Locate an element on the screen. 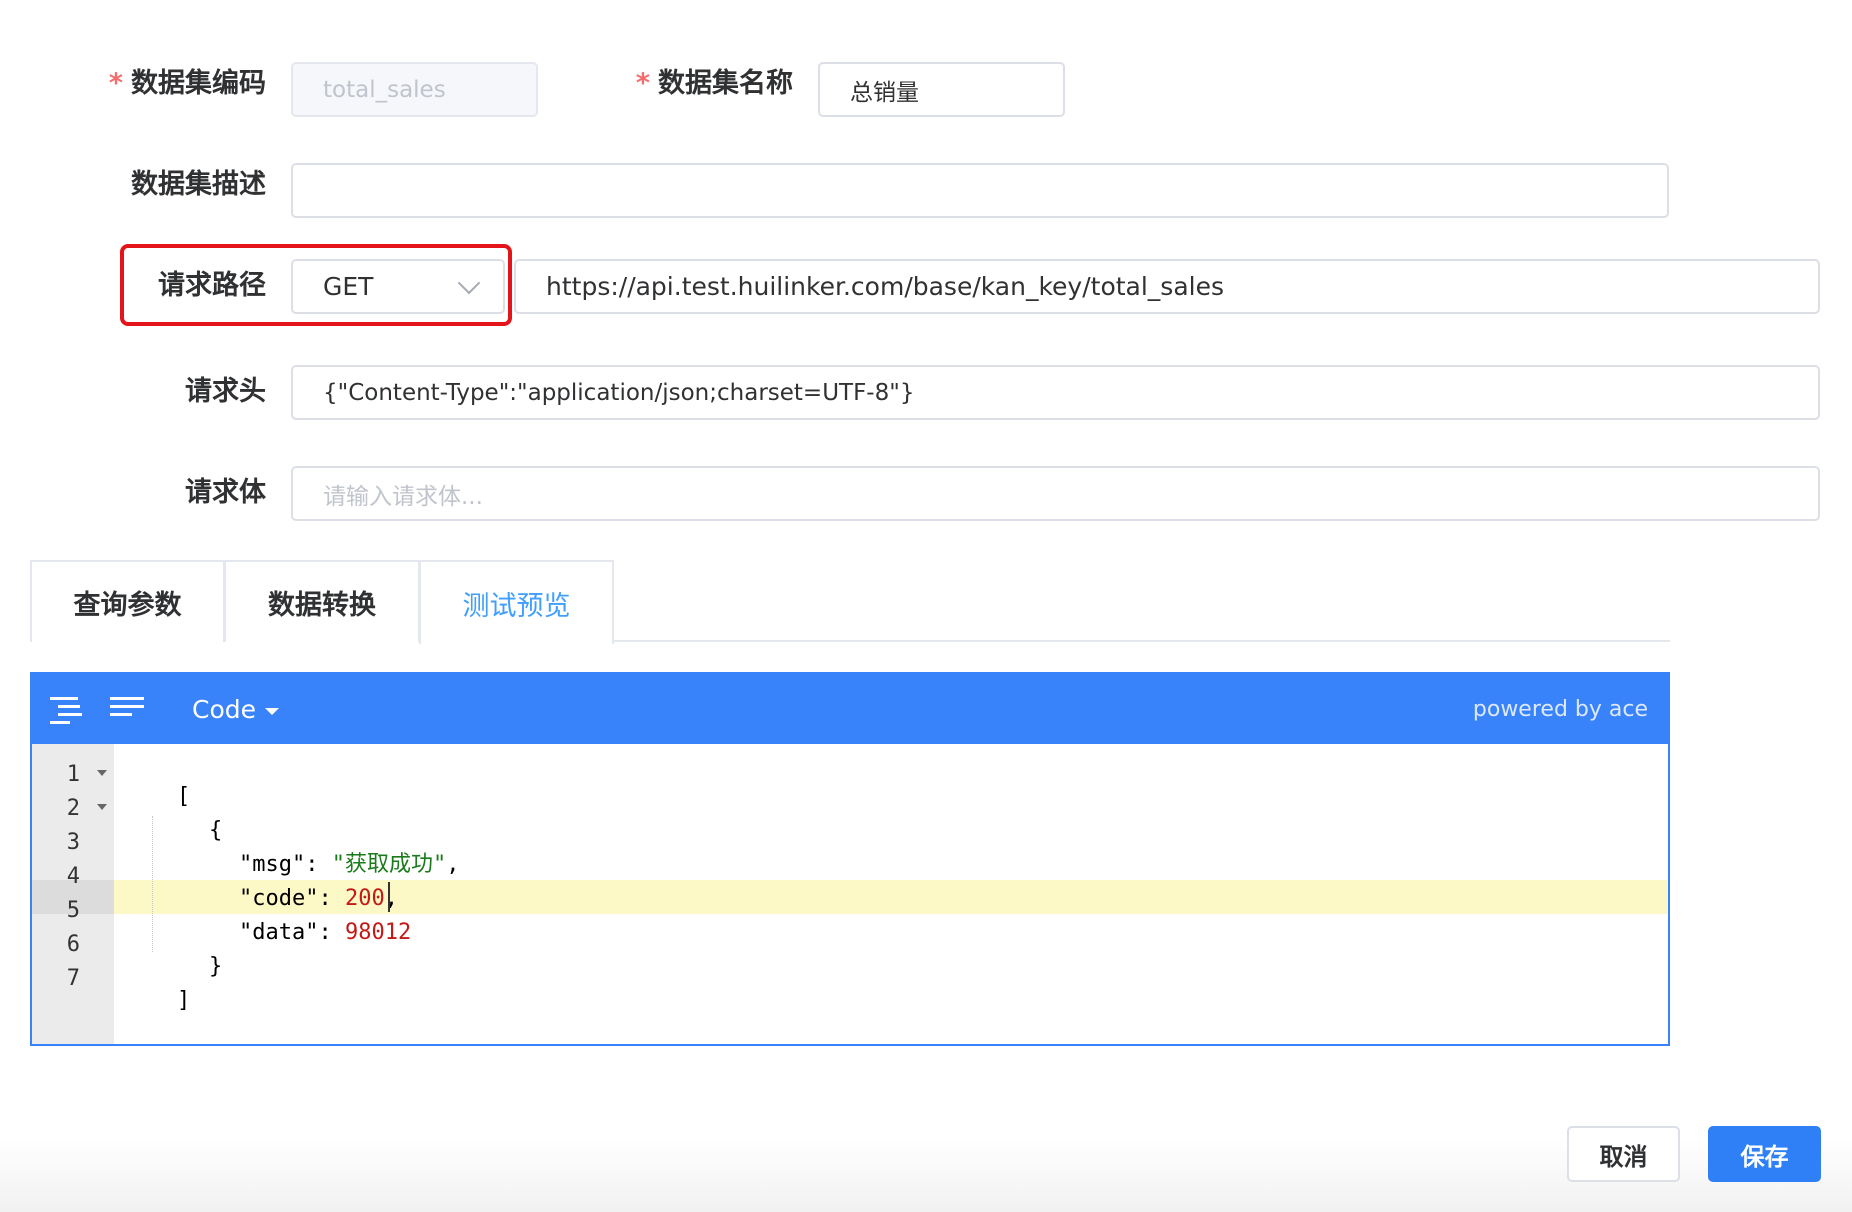 The image size is (1852, 1212). dataset-name-label-text: 数据集名称 is located at coordinates (725, 83).